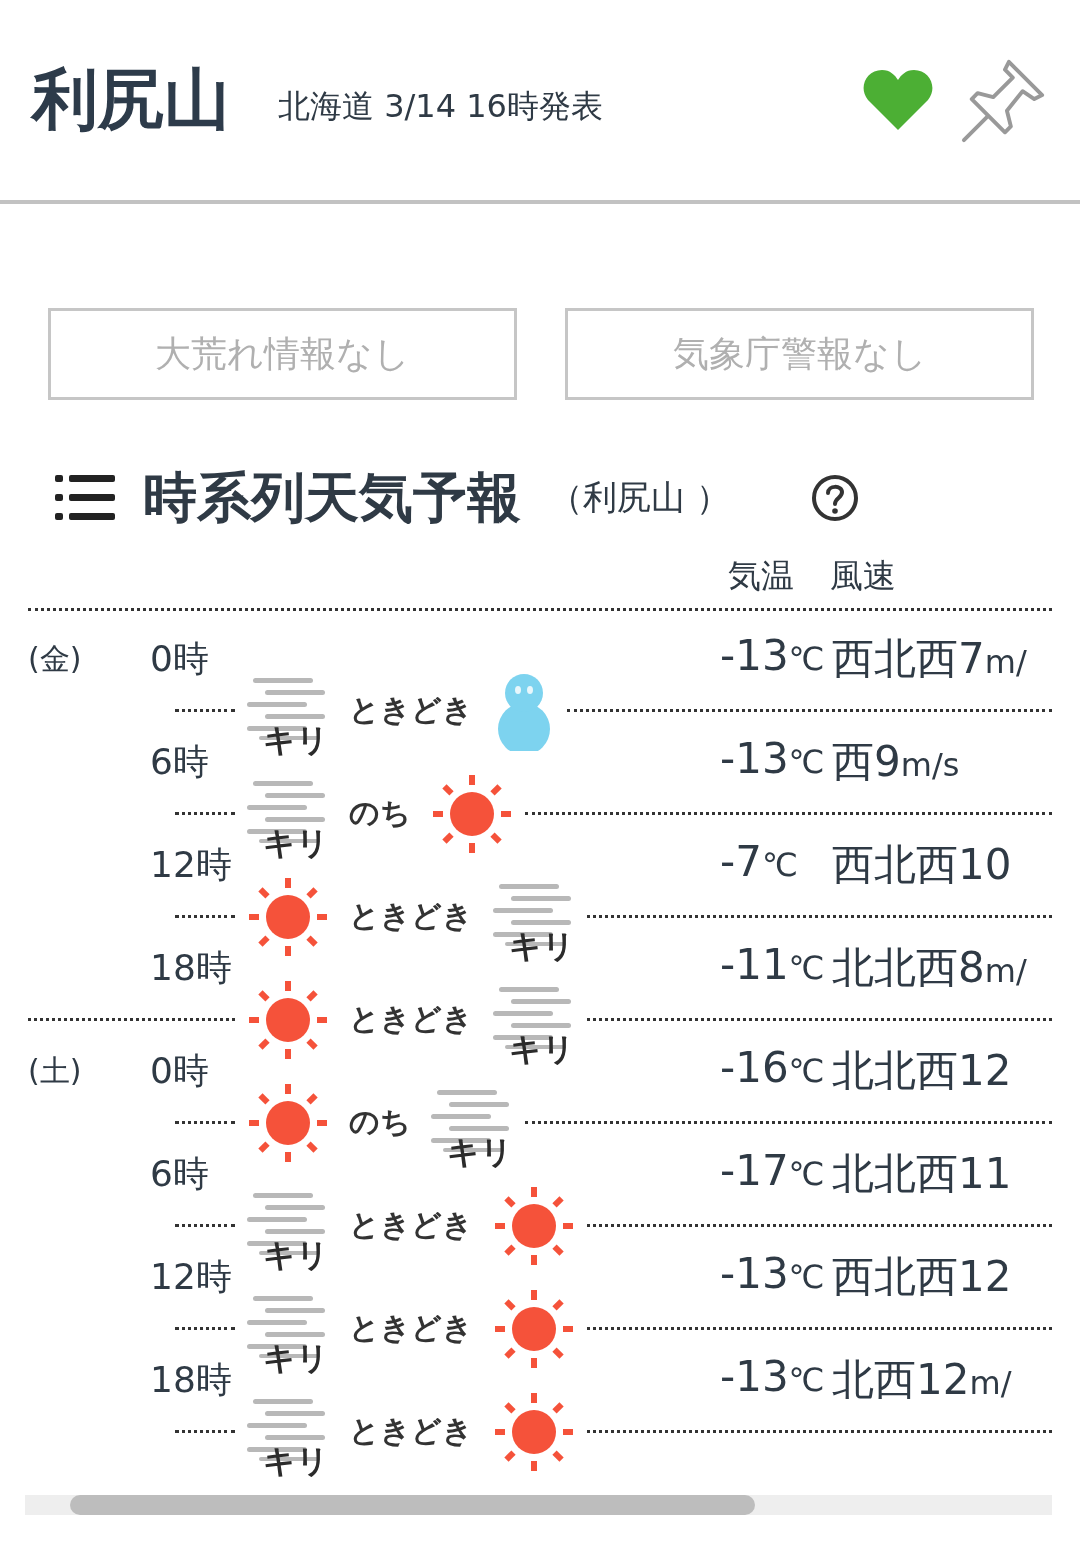 This screenshot has width=1080, height=1558. Describe the element at coordinates (85, 498) in the screenshot. I see `list-icon` at that location.